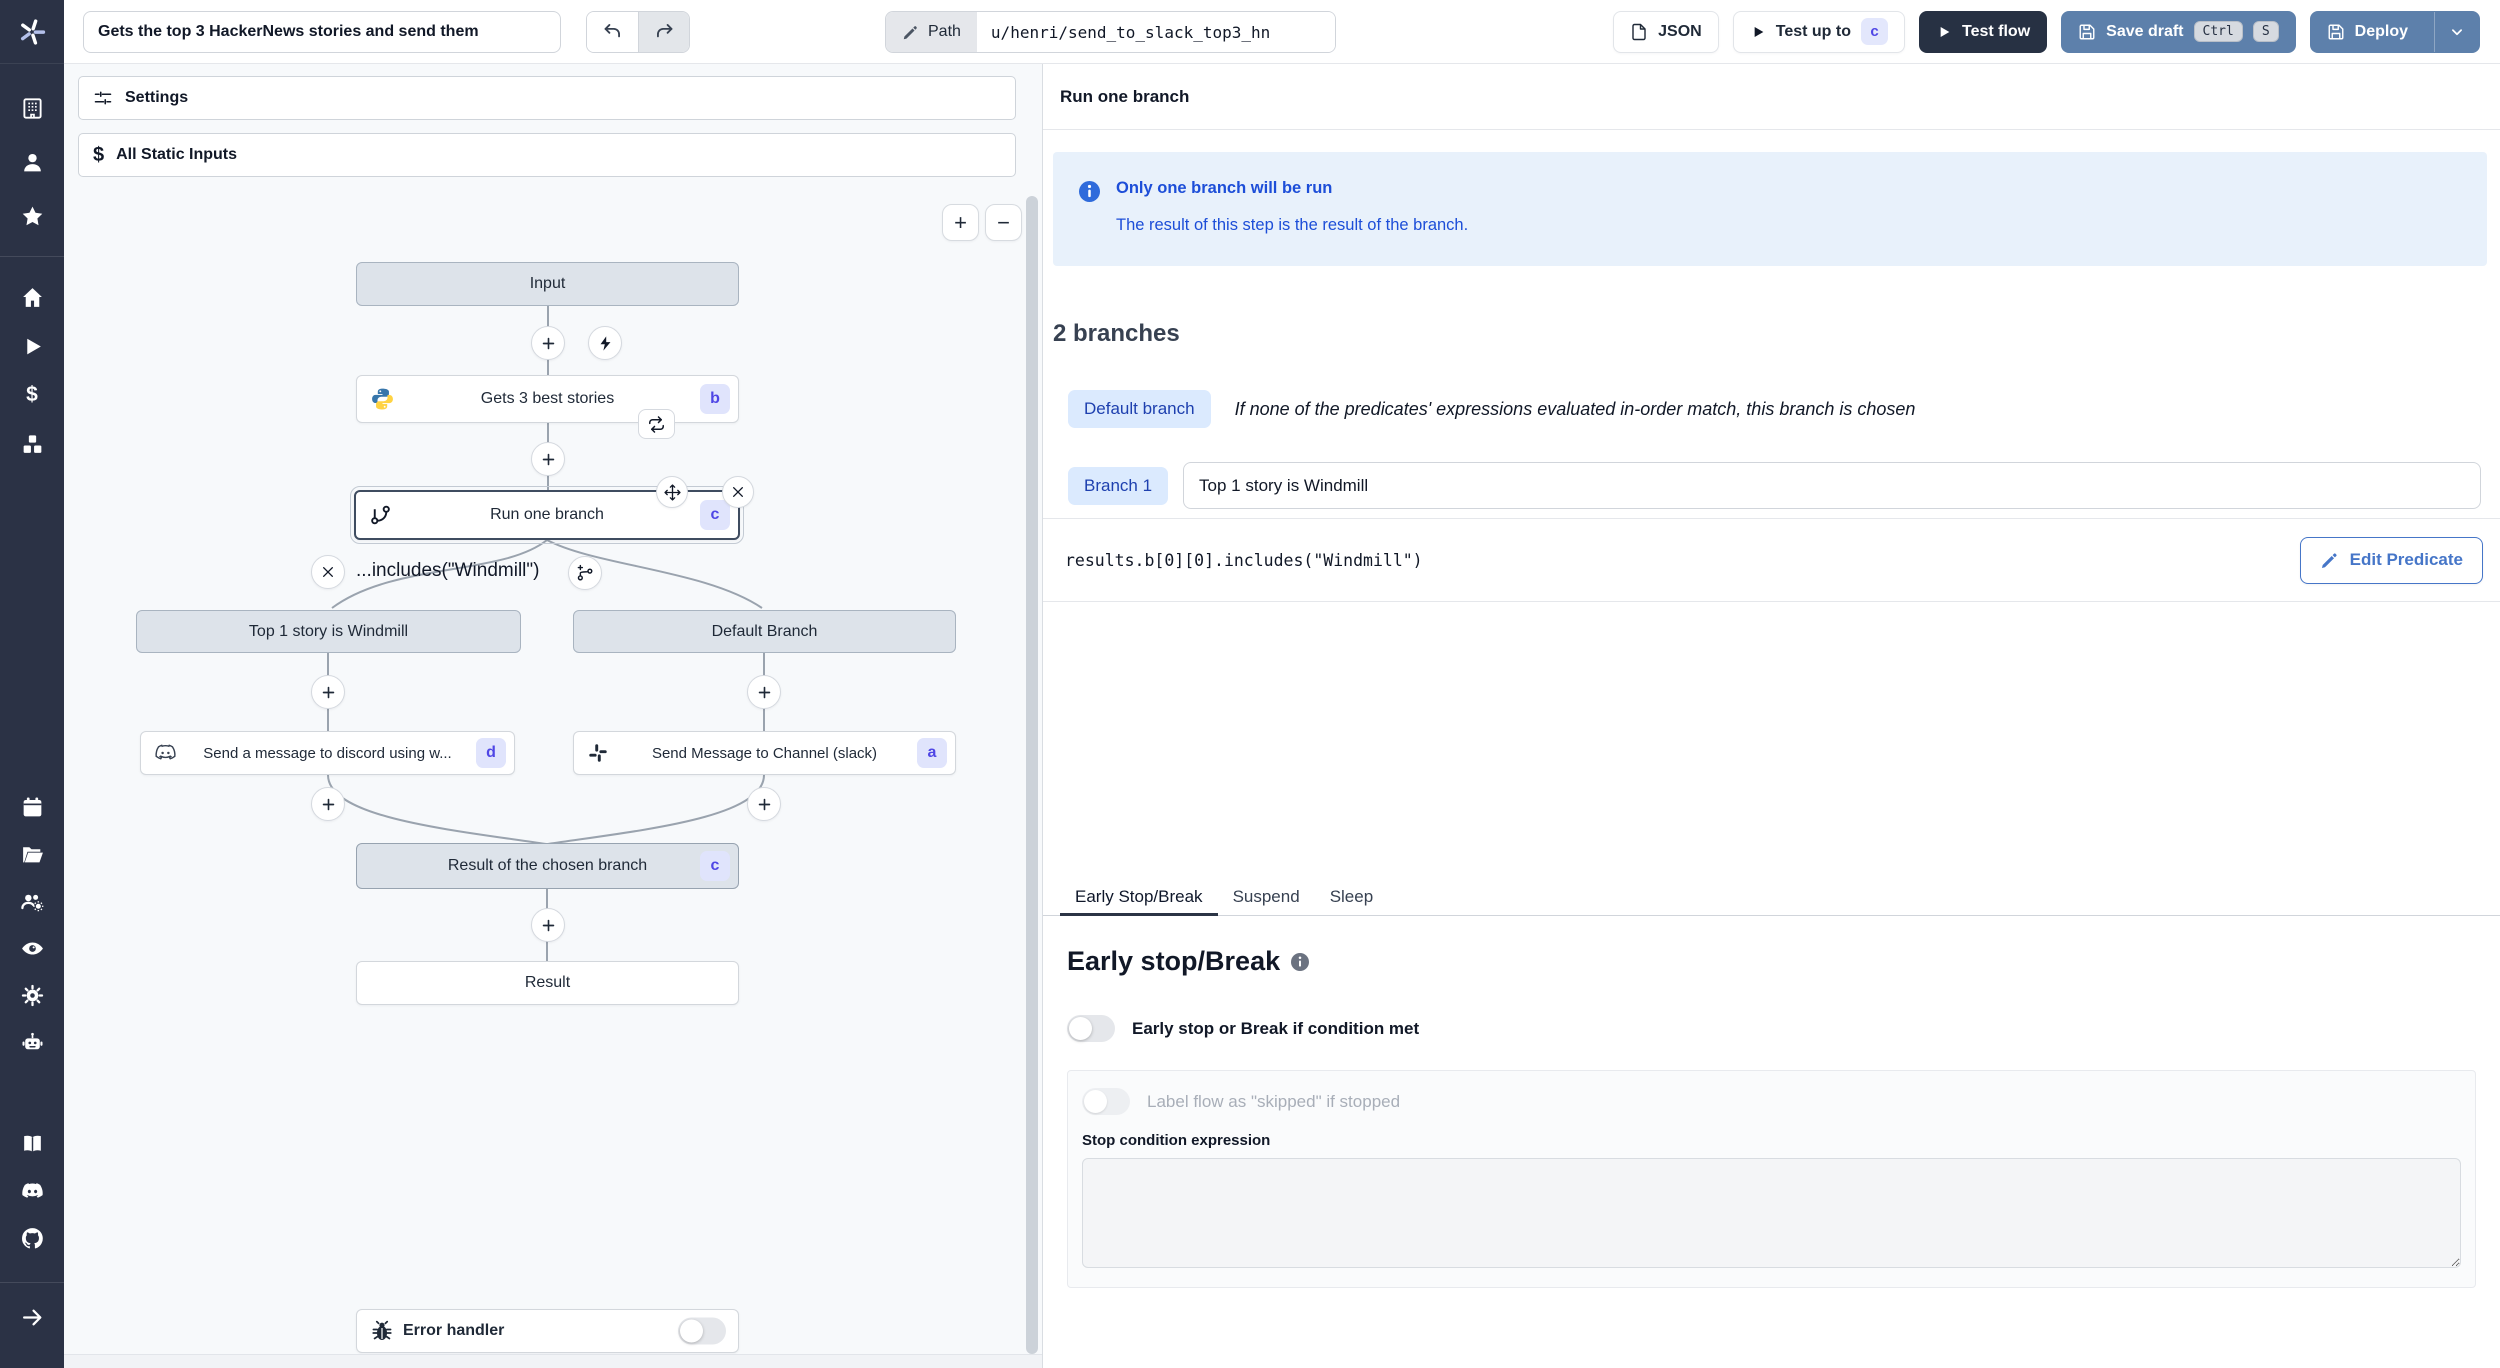 Image resolution: width=2500 pixels, height=1368 pixels. I want to click on favorites-star-icon, so click(32, 216).